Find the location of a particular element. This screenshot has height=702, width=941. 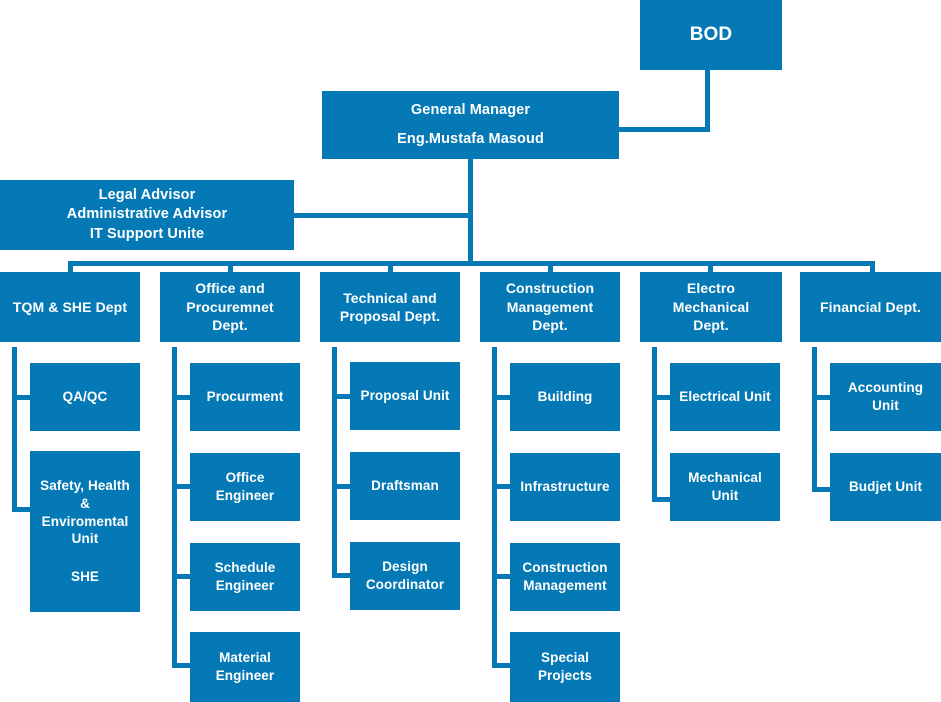

node-unit-accounting-unit: Accounting Unit is located at coordinates (885, 397).